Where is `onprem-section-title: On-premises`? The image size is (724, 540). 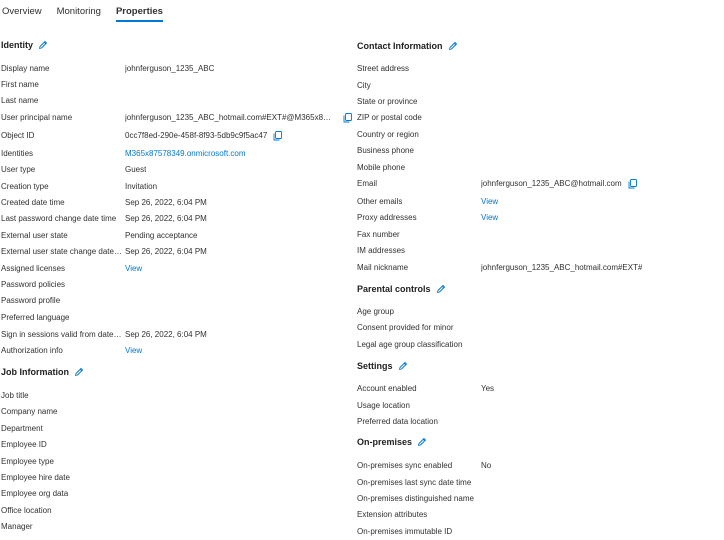 onprem-section-title: On-premises is located at coordinates (392, 442).